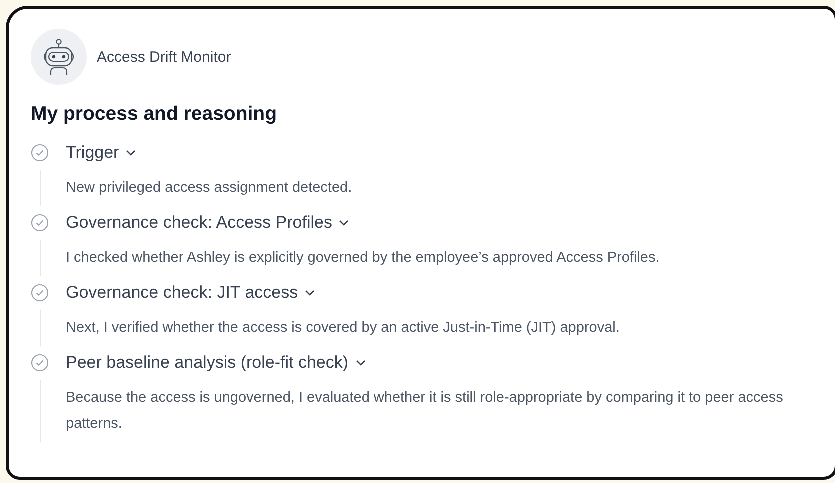  I want to click on step-toggle: Governance check: Access Profiles, so click(208, 223).